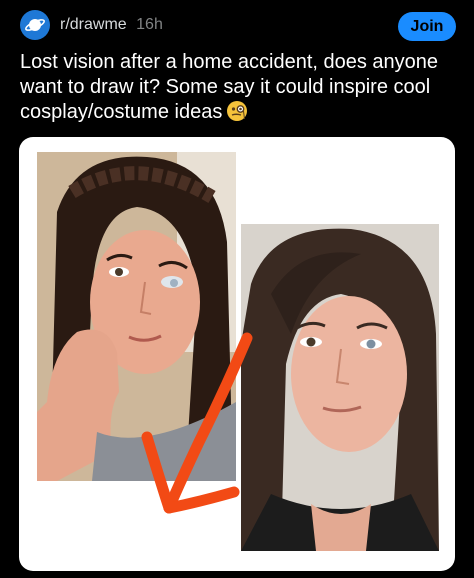  I want to click on red-arrow-annotation, so click(194, 424).